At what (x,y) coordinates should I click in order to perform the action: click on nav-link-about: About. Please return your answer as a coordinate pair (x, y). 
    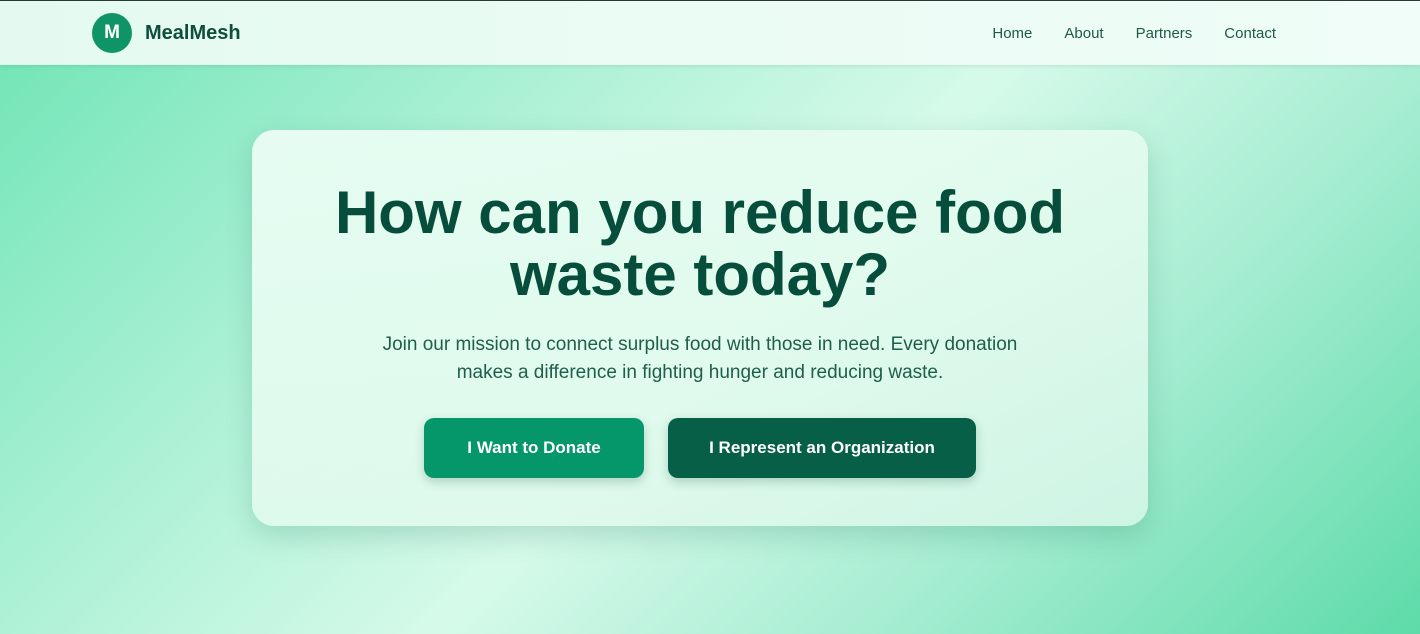
    Looking at the image, I should click on (1083, 33).